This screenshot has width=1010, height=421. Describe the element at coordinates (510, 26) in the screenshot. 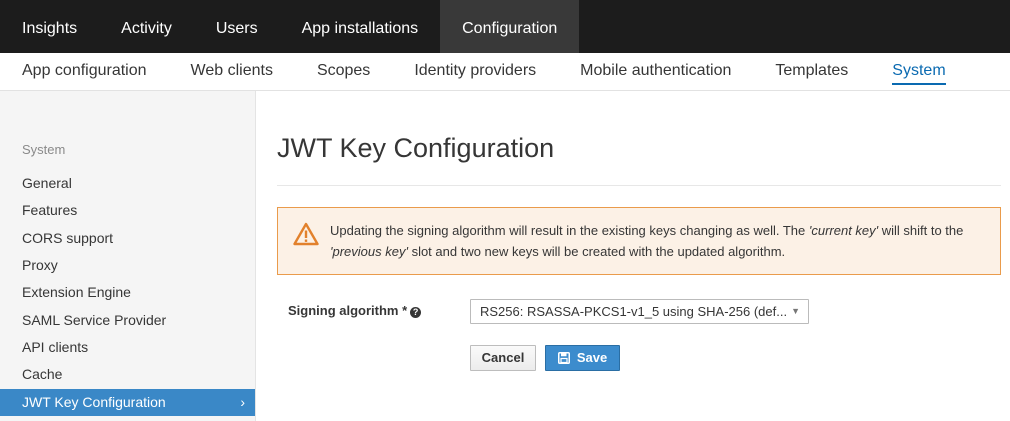

I see `tab-configuration: Configuration` at that location.